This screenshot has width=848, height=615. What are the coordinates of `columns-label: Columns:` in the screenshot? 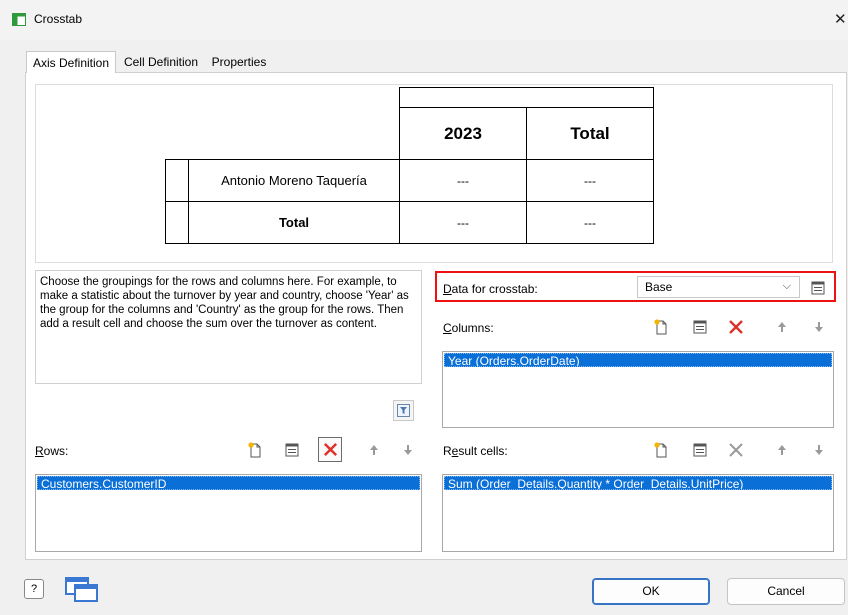 It's located at (468, 328).